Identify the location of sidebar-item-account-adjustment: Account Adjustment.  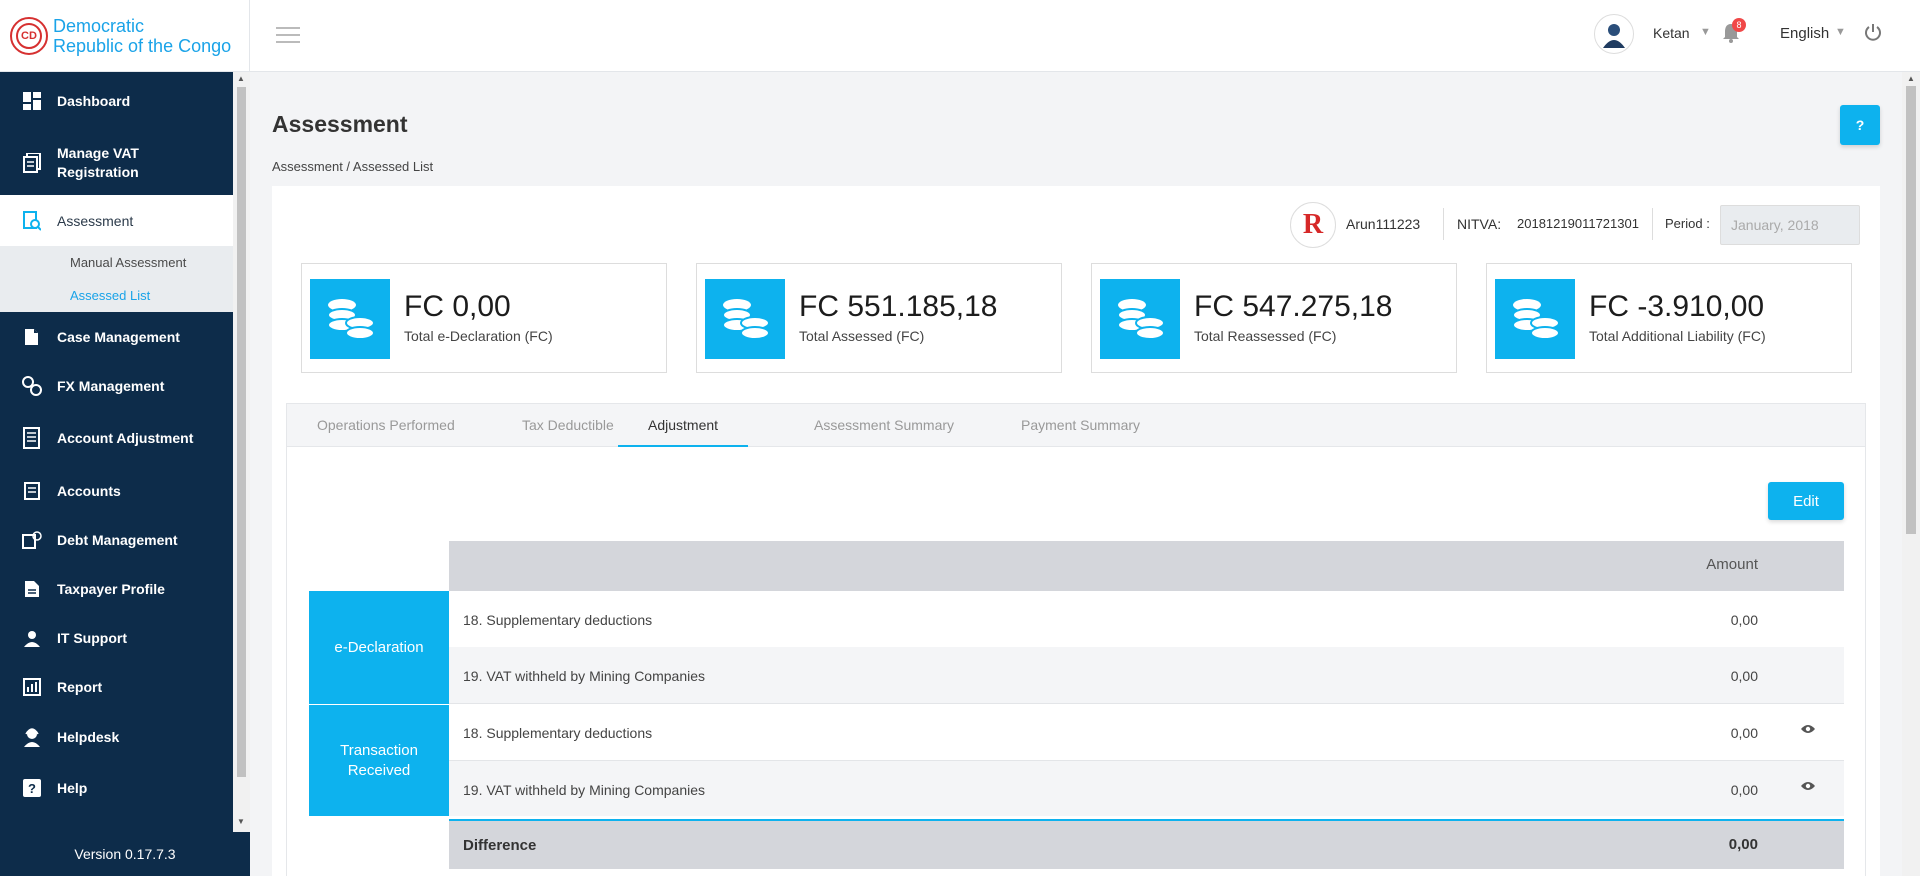
(116, 438).